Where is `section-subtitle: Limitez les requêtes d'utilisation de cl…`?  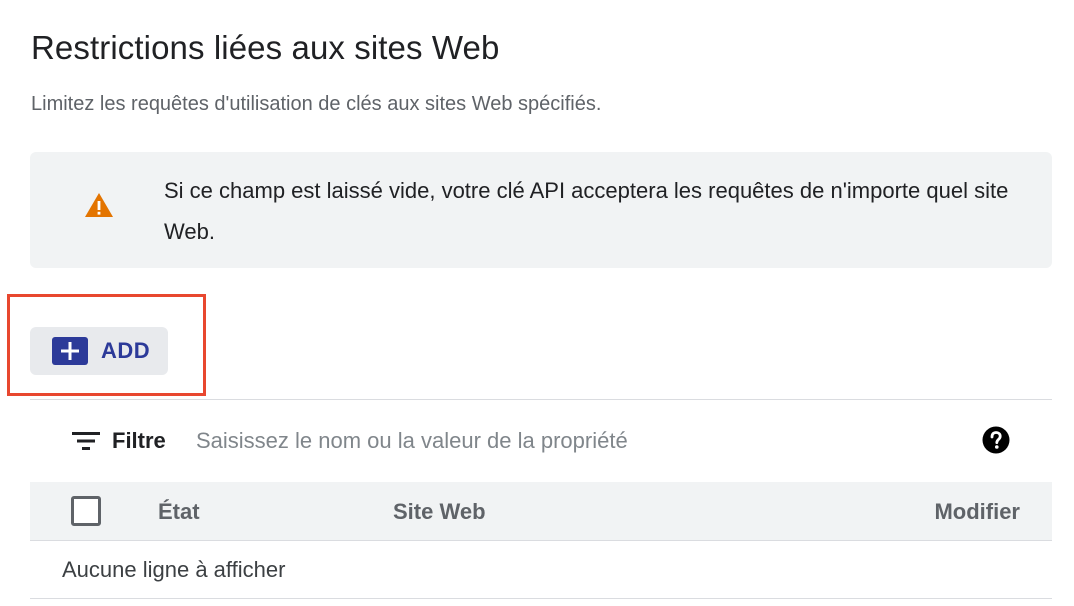
section-subtitle: Limitez les requêtes d'utilisation de cl… is located at coordinates (316, 104).